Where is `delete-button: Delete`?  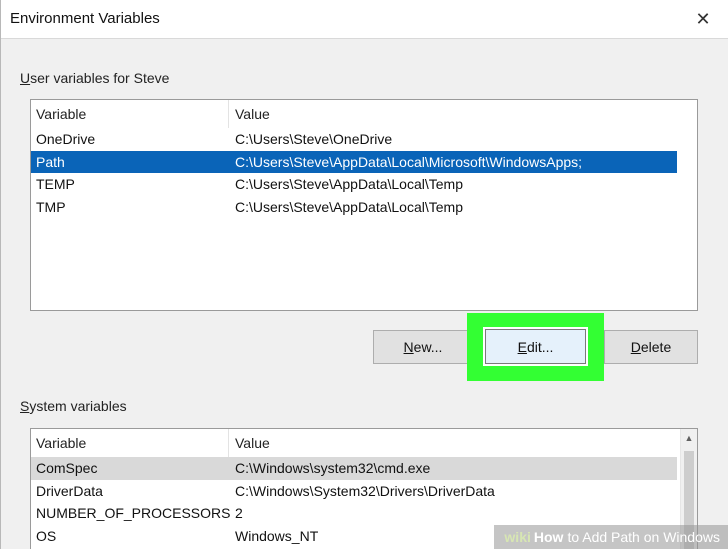 delete-button: Delete is located at coordinates (651, 347).